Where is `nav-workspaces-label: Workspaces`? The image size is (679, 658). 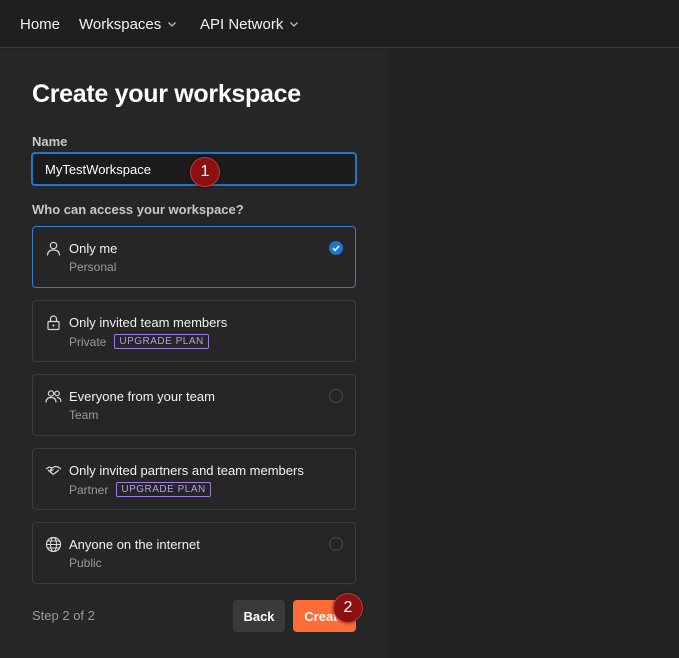
nav-workspaces-label: Workspaces is located at coordinates (120, 24).